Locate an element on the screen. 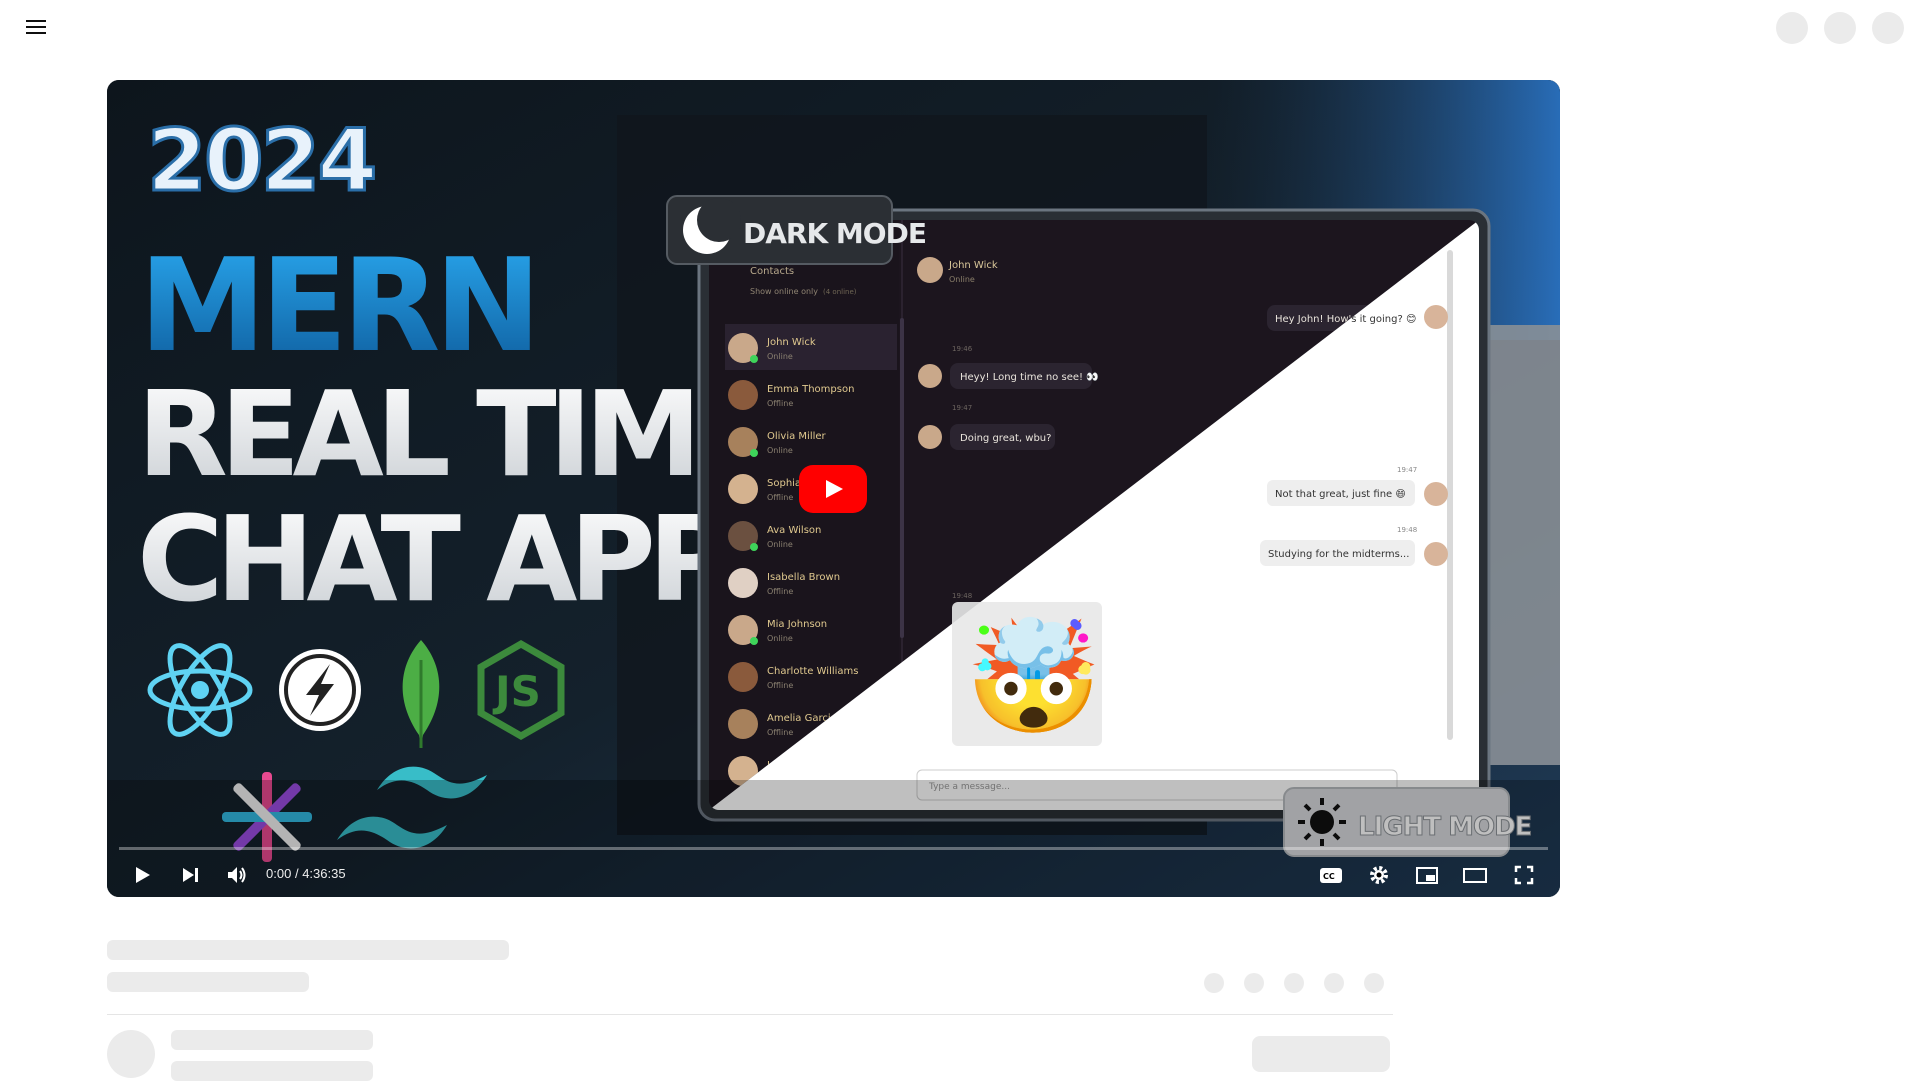 This screenshot has height=1081, width=1920. thumb-contact-name: Mia Johnson is located at coordinates (797, 624).